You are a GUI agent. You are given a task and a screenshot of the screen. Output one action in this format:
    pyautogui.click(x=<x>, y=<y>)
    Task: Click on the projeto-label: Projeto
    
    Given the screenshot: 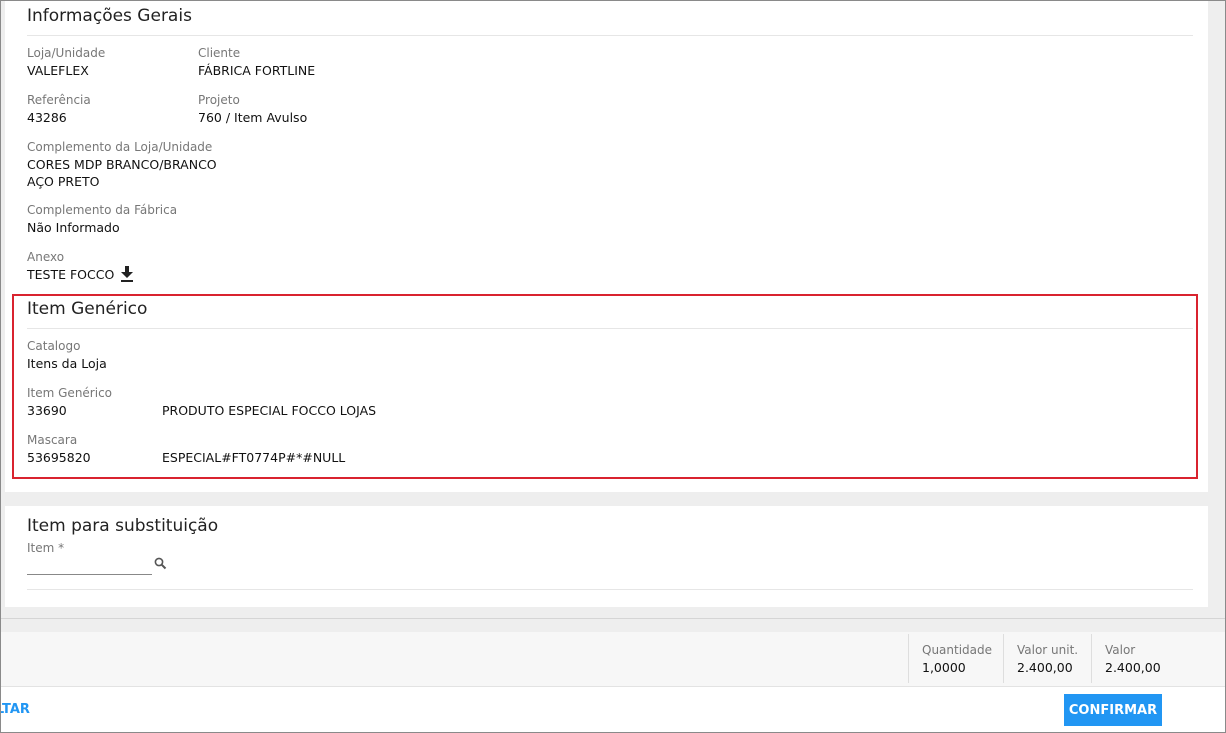 What is the action you would take?
    pyautogui.click(x=219, y=100)
    